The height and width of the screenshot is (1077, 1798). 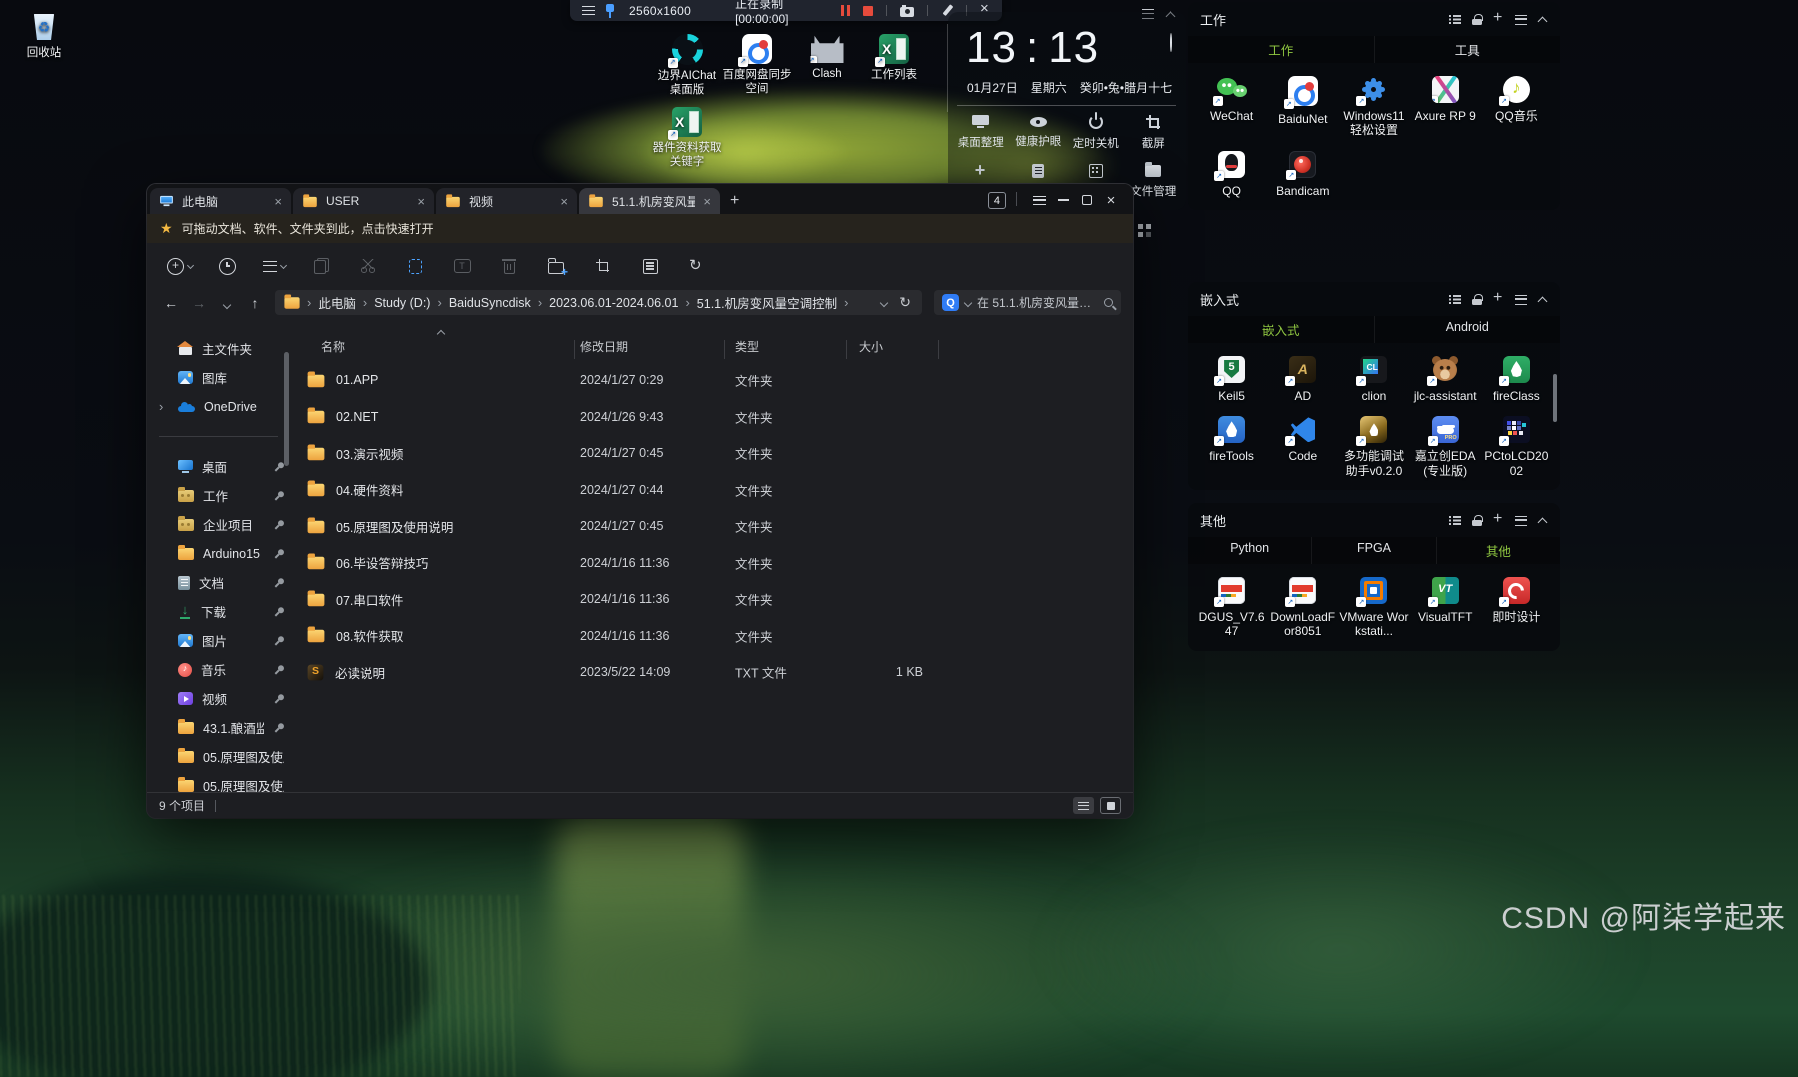 What do you see at coordinates (227, 266) in the screenshot?
I see `history-button` at bounding box center [227, 266].